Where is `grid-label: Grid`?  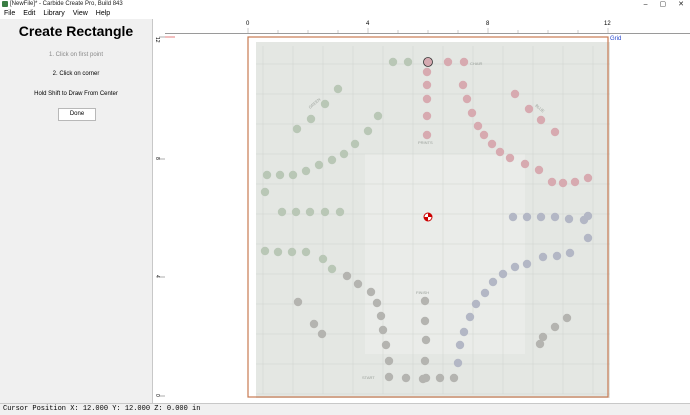
grid-label: Grid is located at coordinates (615, 39).